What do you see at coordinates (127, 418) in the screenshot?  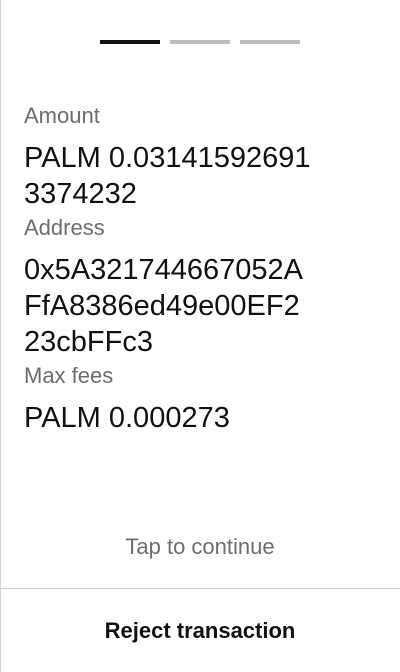 I see `max-fees-value: PALM 0.000273` at bounding box center [127, 418].